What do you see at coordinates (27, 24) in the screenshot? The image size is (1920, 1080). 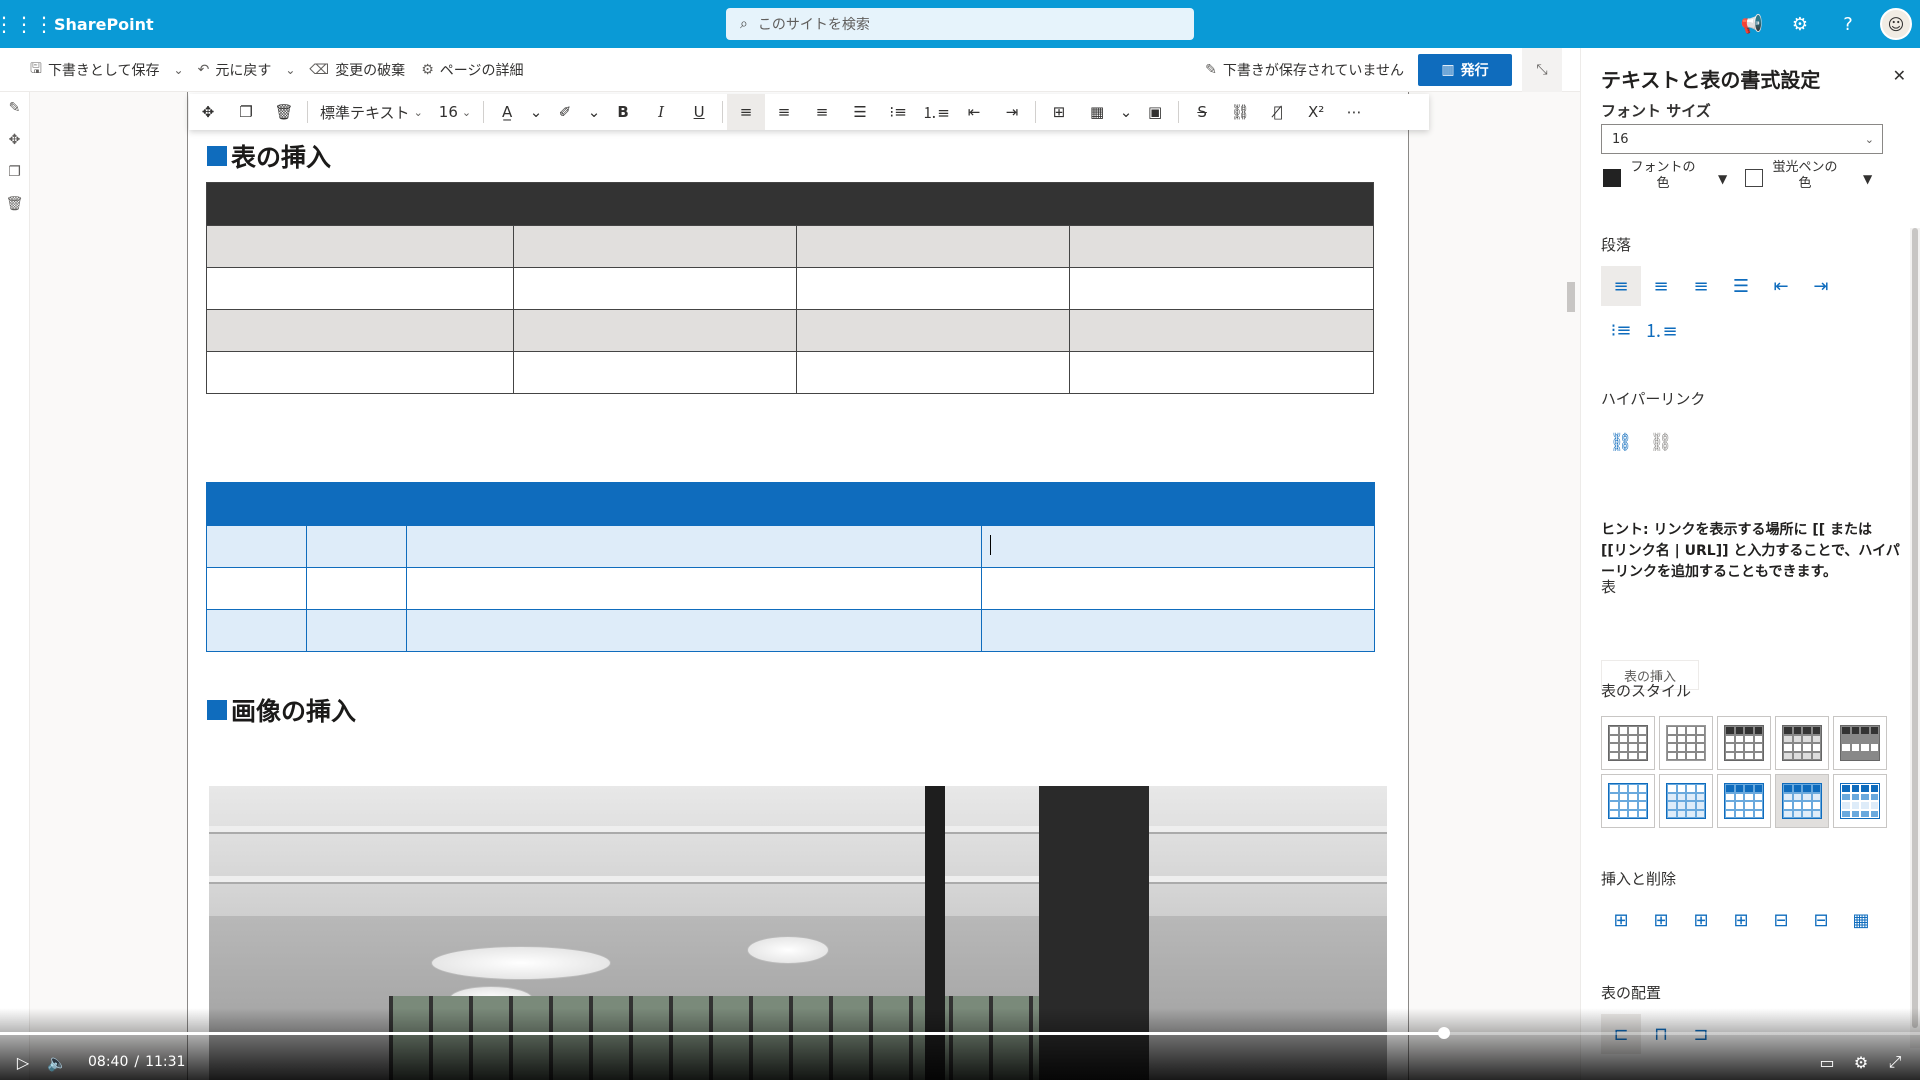 I see `app-launcher-icon: ⋮⋮⋮` at bounding box center [27, 24].